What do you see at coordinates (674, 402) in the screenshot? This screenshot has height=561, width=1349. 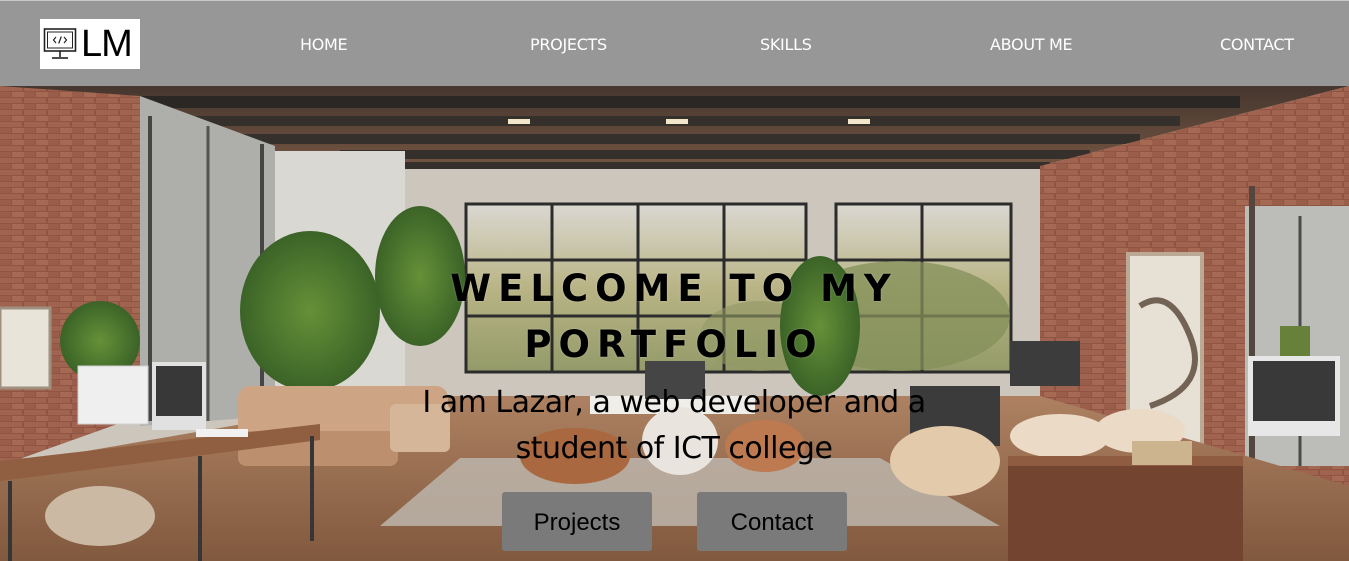 I see `hero-subtitle-line-1: I am Lazar, a web developer and a` at bounding box center [674, 402].